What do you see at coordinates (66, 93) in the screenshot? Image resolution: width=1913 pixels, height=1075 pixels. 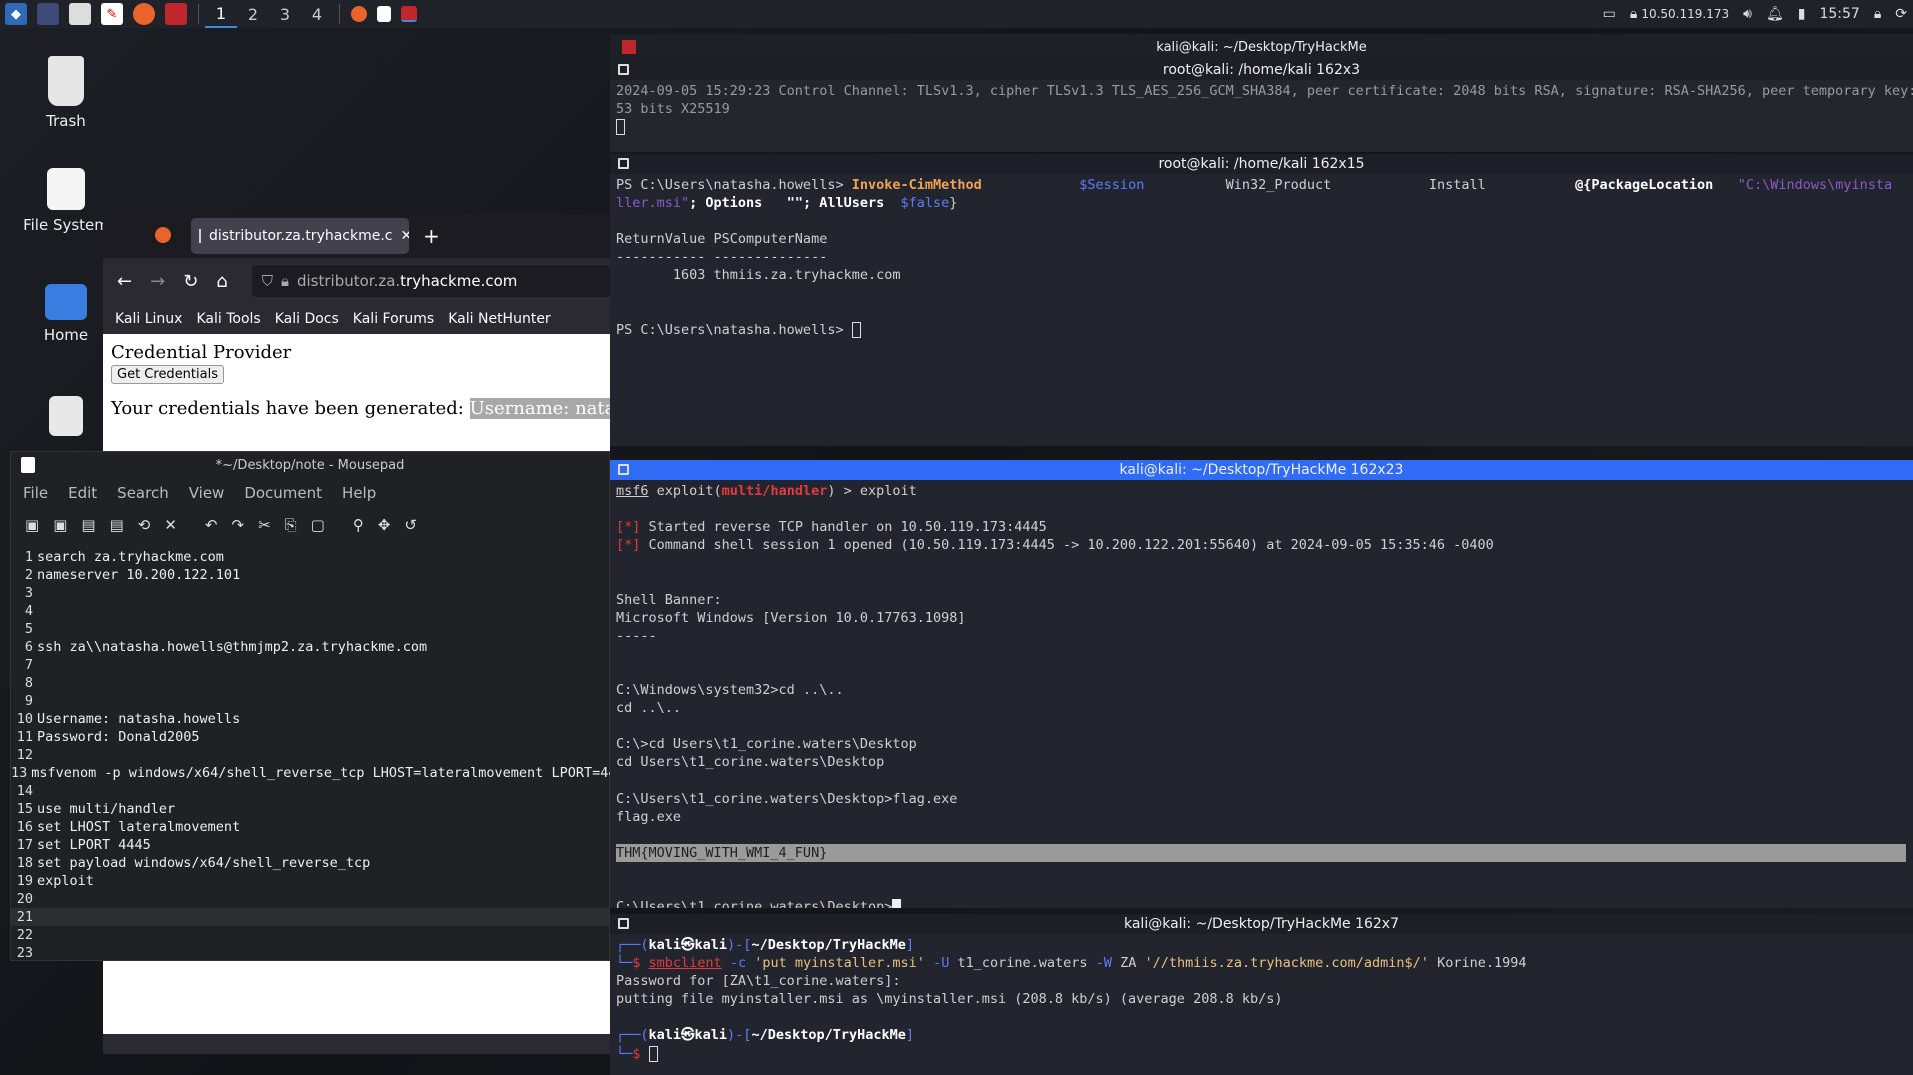 I see `desktop-icon-trash: Trash` at bounding box center [66, 93].